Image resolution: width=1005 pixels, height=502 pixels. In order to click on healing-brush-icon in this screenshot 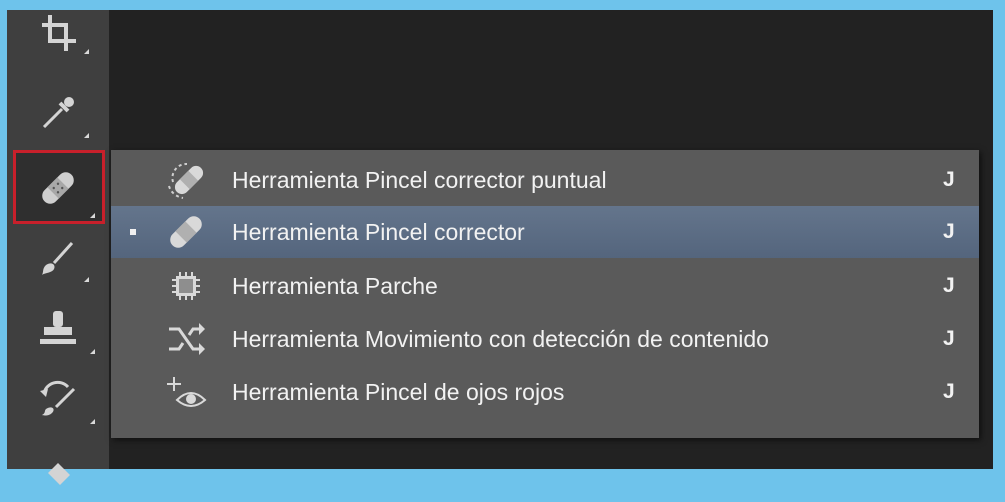, I will do `click(186, 232)`.